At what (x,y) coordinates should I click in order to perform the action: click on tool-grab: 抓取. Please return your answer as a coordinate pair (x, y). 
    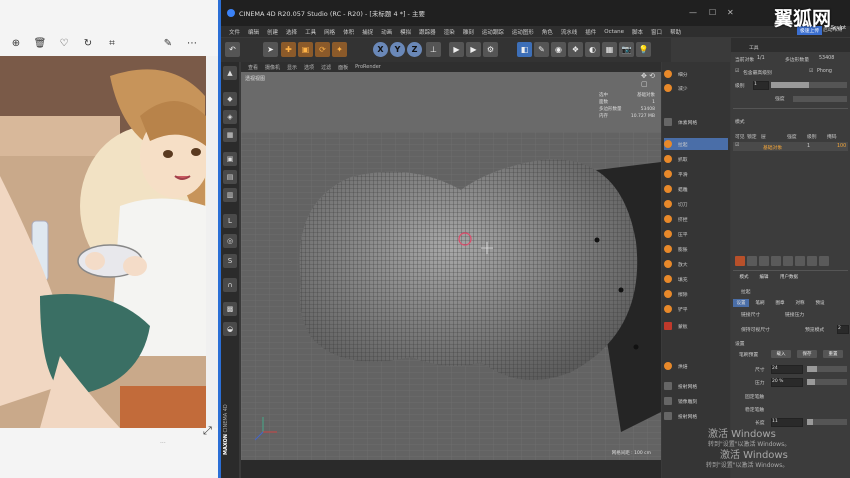
    Looking at the image, I should click on (696, 159).